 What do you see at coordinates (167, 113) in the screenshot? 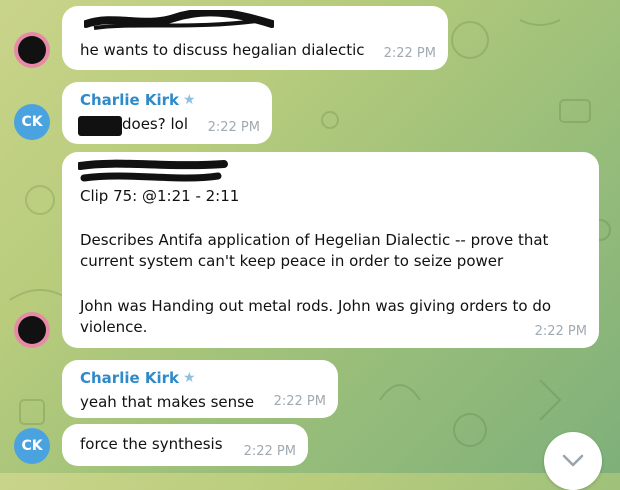
I see `message-bubble: Charlie Kirk ★ does? lol 2:22 PM` at bounding box center [167, 113].